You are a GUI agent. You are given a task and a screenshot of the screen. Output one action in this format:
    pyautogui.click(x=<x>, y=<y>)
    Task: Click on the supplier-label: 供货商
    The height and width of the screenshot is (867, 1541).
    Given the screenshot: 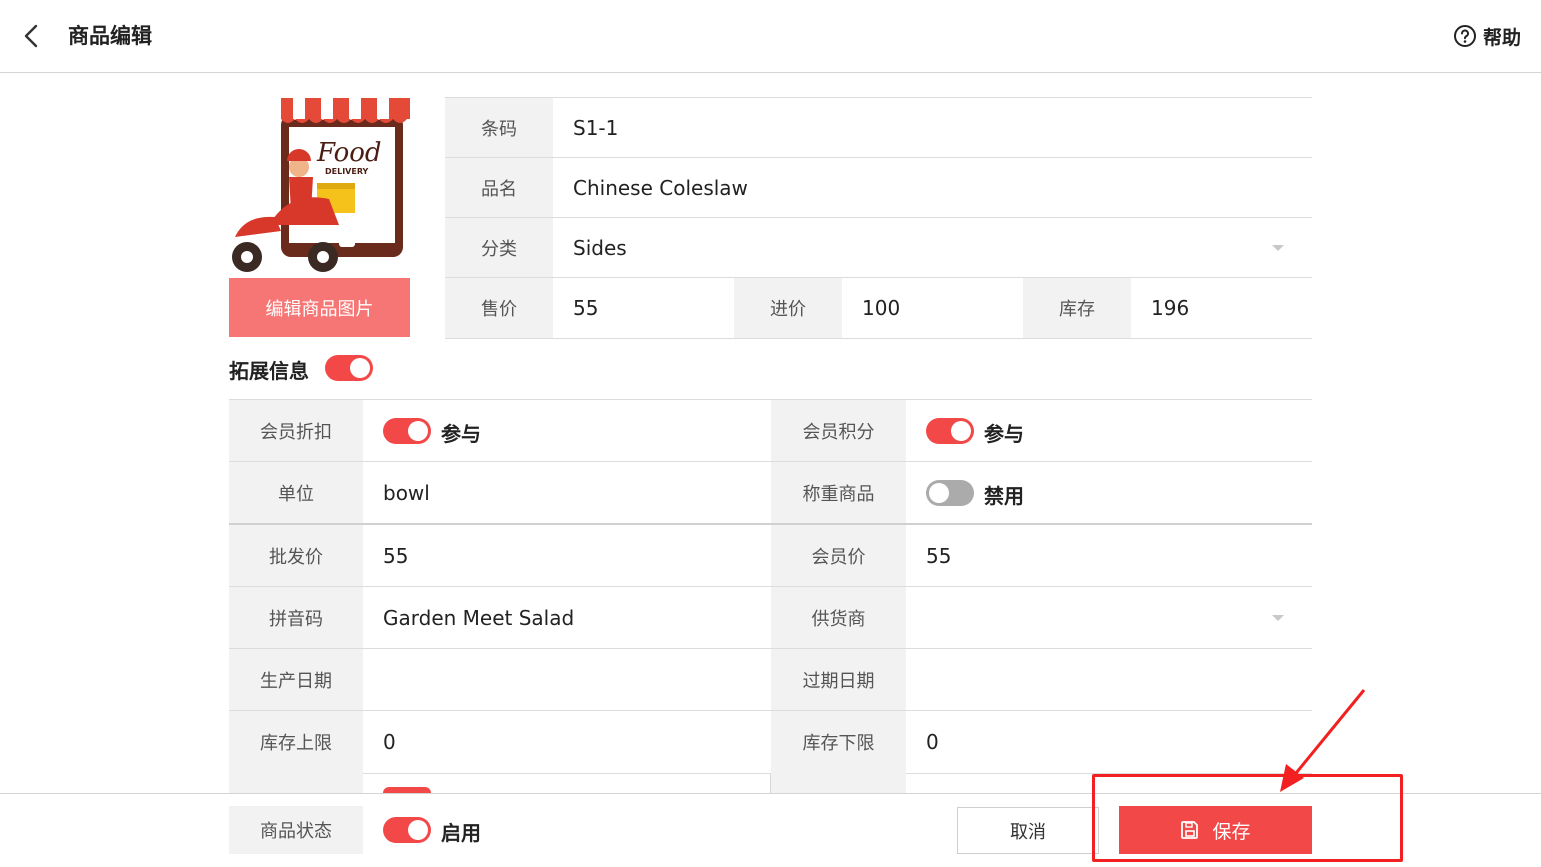 What is the action you would take?
    pyautogui.click(x=838, y=618)
    